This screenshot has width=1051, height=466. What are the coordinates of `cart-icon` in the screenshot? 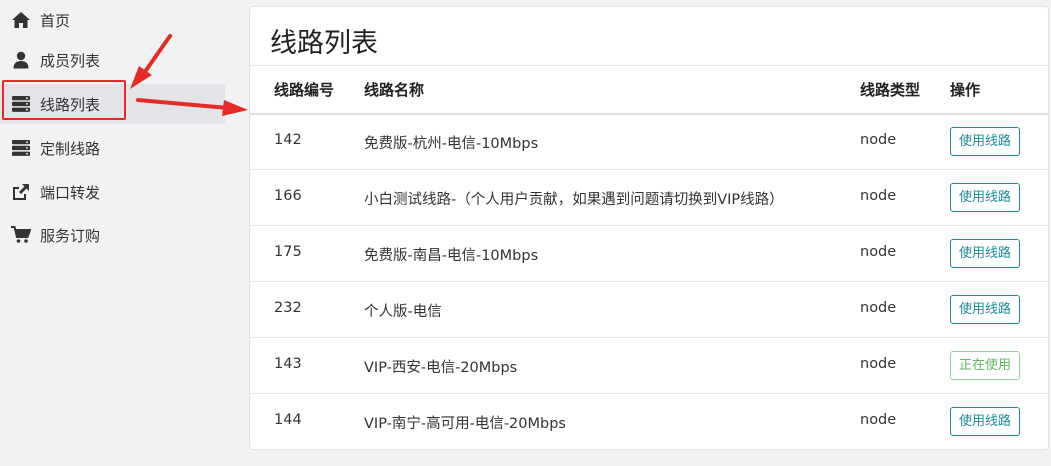 It's located at (21, 235).